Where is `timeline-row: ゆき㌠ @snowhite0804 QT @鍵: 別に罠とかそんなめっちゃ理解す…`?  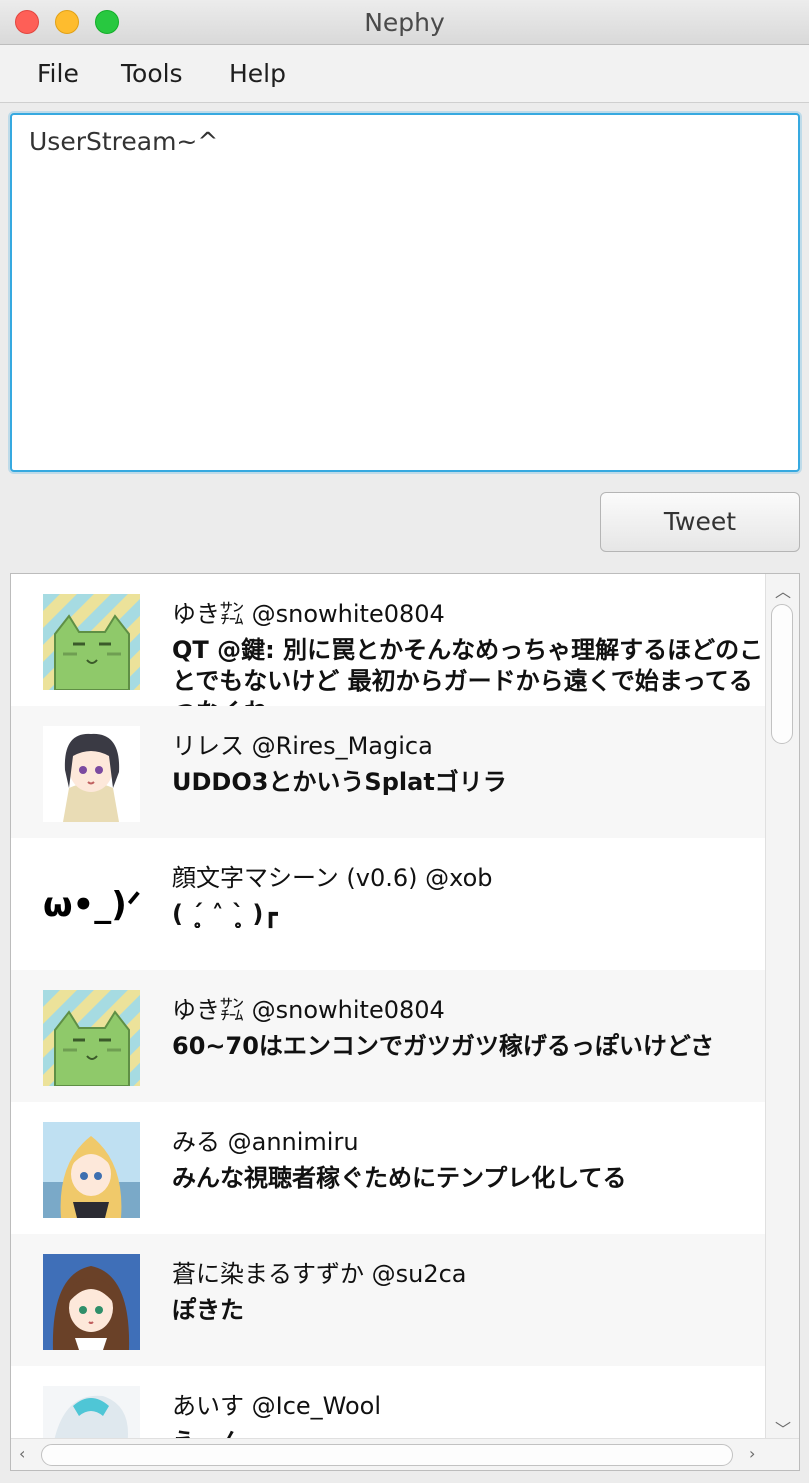 timeline-row: ゆき㌠ @snowhite0804 QT @鍵: 別に罠とかそんなめっちゃ理解す… is located at coordinates (389, 640).